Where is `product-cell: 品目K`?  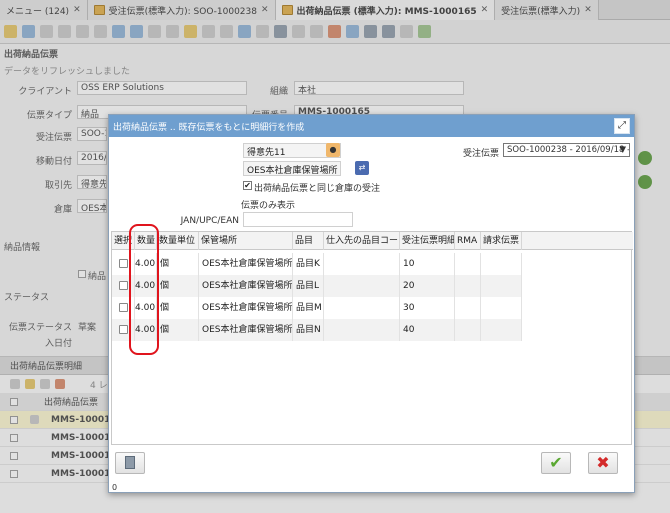 product-cell: 品目K is located at coordinates (308, 264).